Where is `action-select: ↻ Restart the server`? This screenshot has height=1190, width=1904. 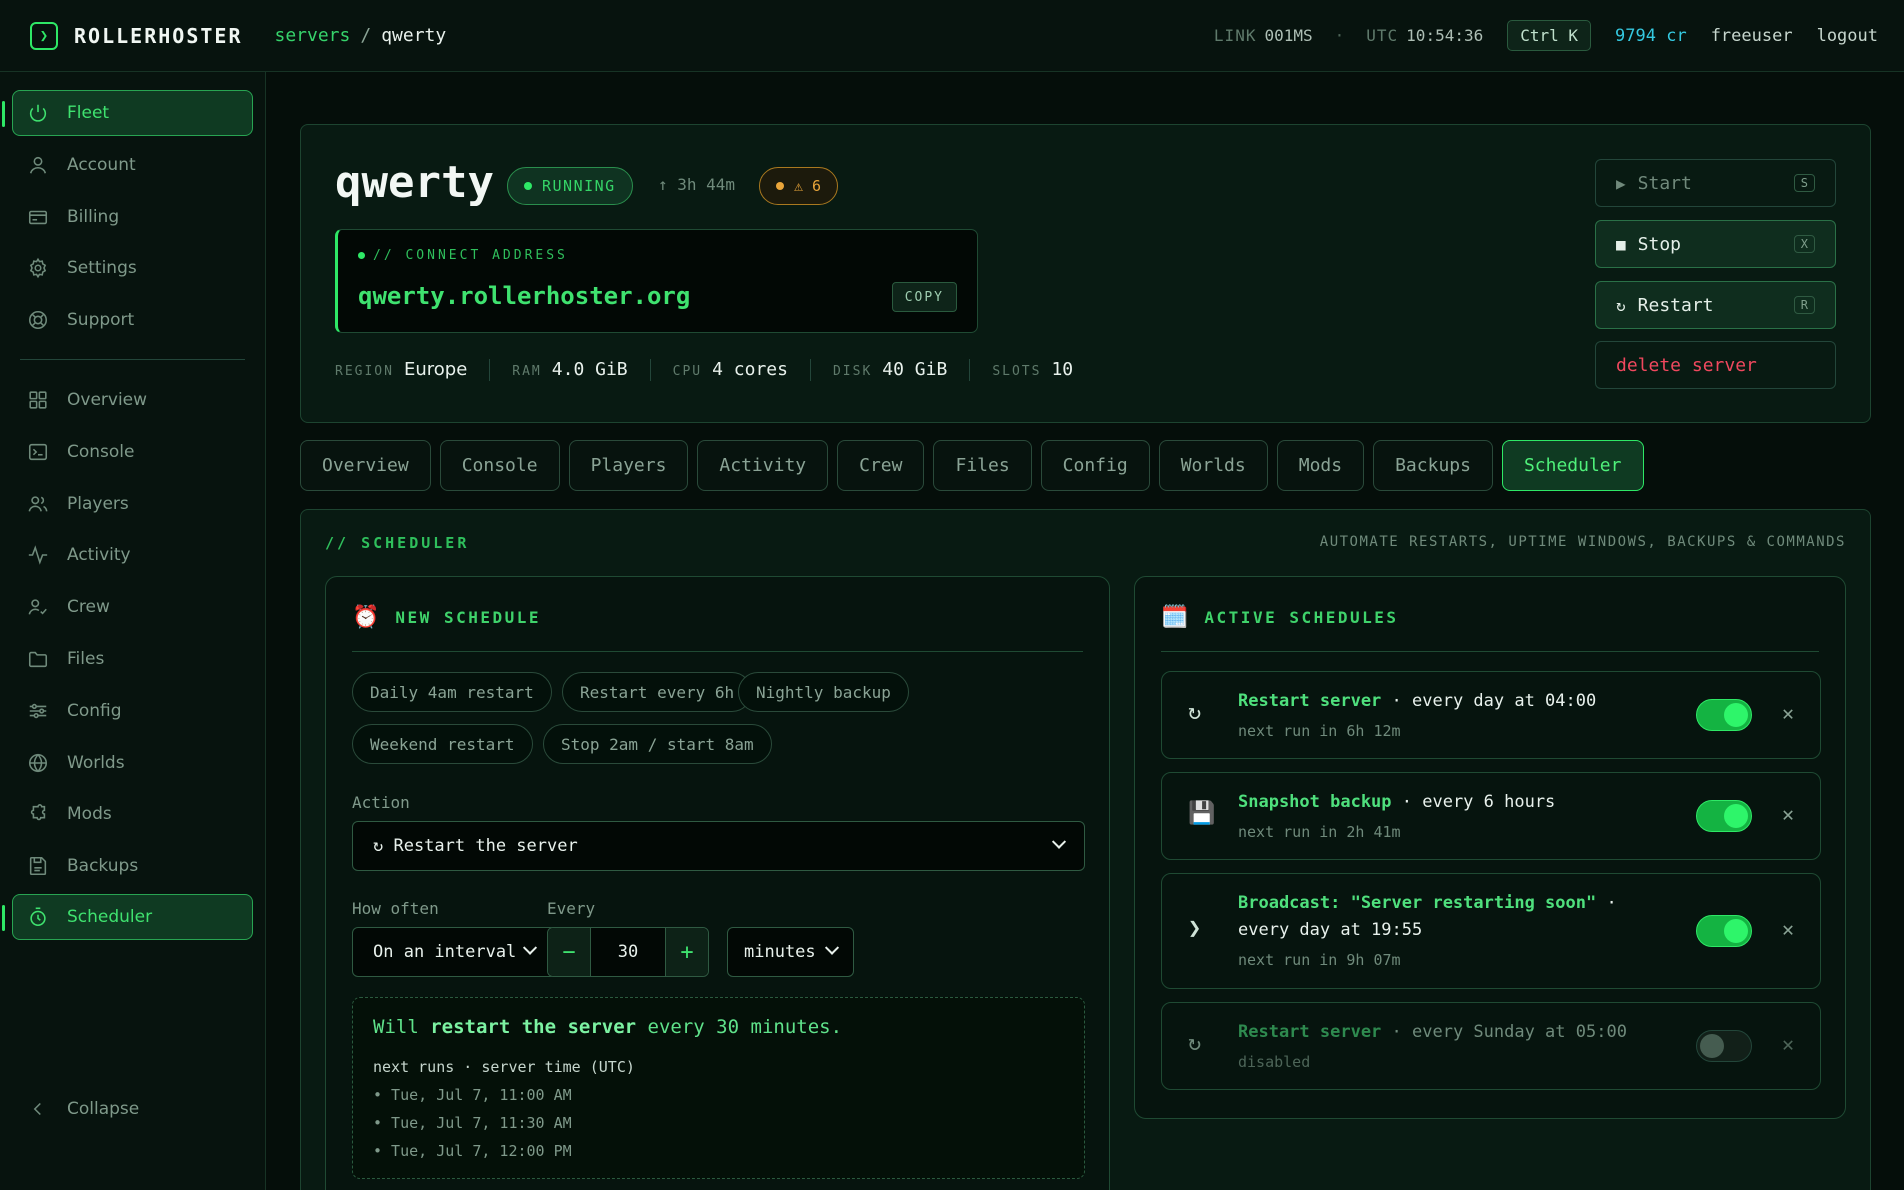 action-select: ↻ Restart the server is located at coordinates (718, 846).